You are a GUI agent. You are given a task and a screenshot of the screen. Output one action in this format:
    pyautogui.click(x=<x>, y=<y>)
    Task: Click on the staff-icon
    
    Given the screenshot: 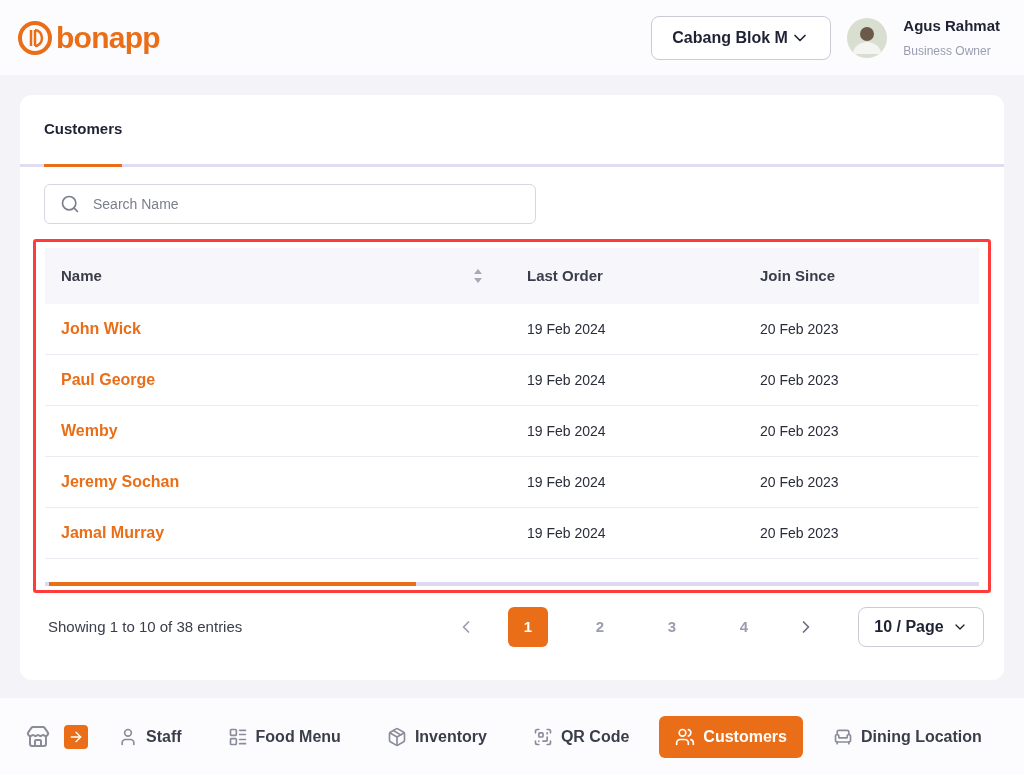 What is the action you would take?
    pyautogui.click(x=128, y=736)
    